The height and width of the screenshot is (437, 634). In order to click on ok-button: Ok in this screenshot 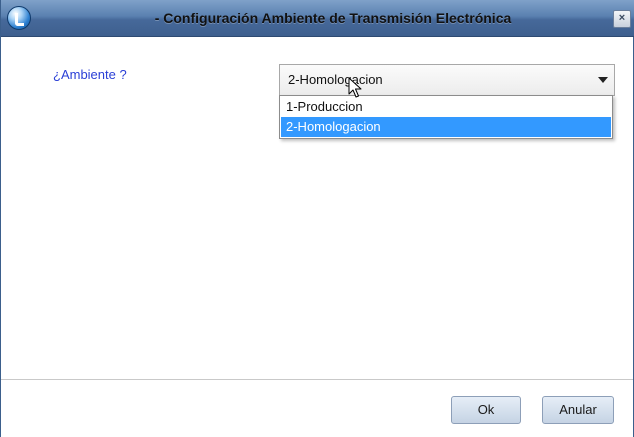, I will do `click(486, 410)`.